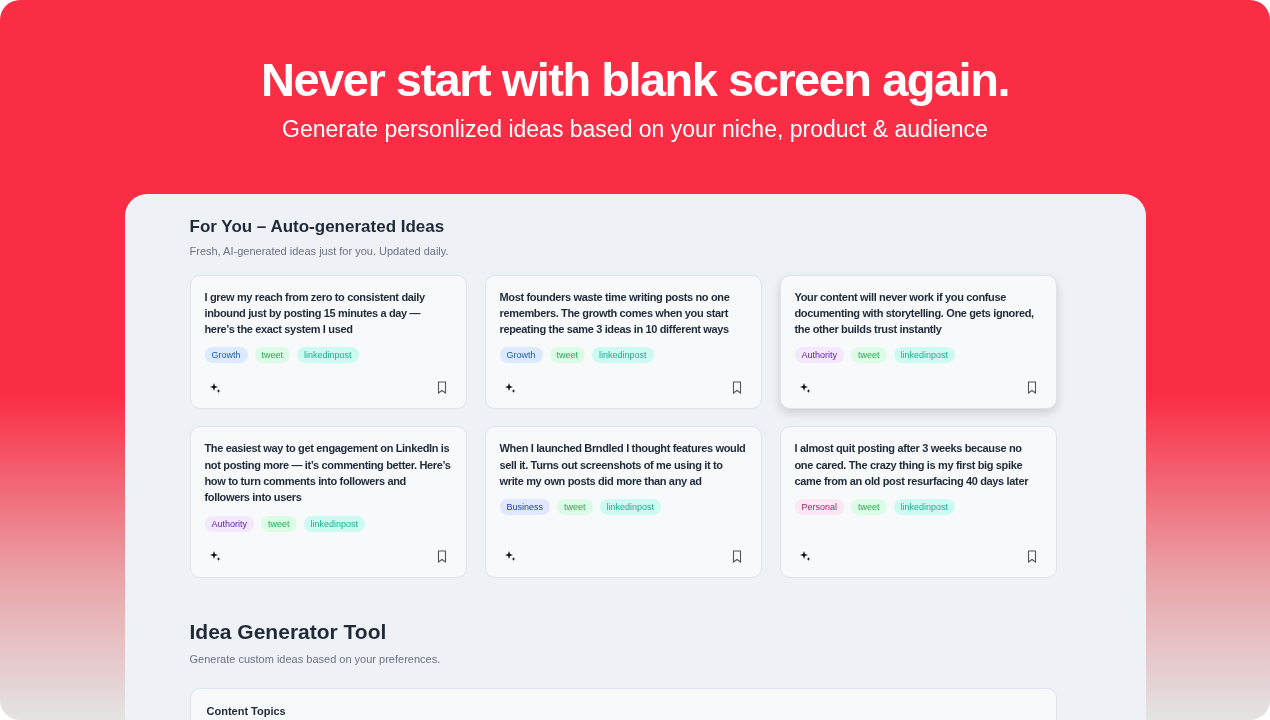  Describe the element at coordinates (288, 631) in the screenshot. I see `section-title: Idea Generator Tool` at that location.